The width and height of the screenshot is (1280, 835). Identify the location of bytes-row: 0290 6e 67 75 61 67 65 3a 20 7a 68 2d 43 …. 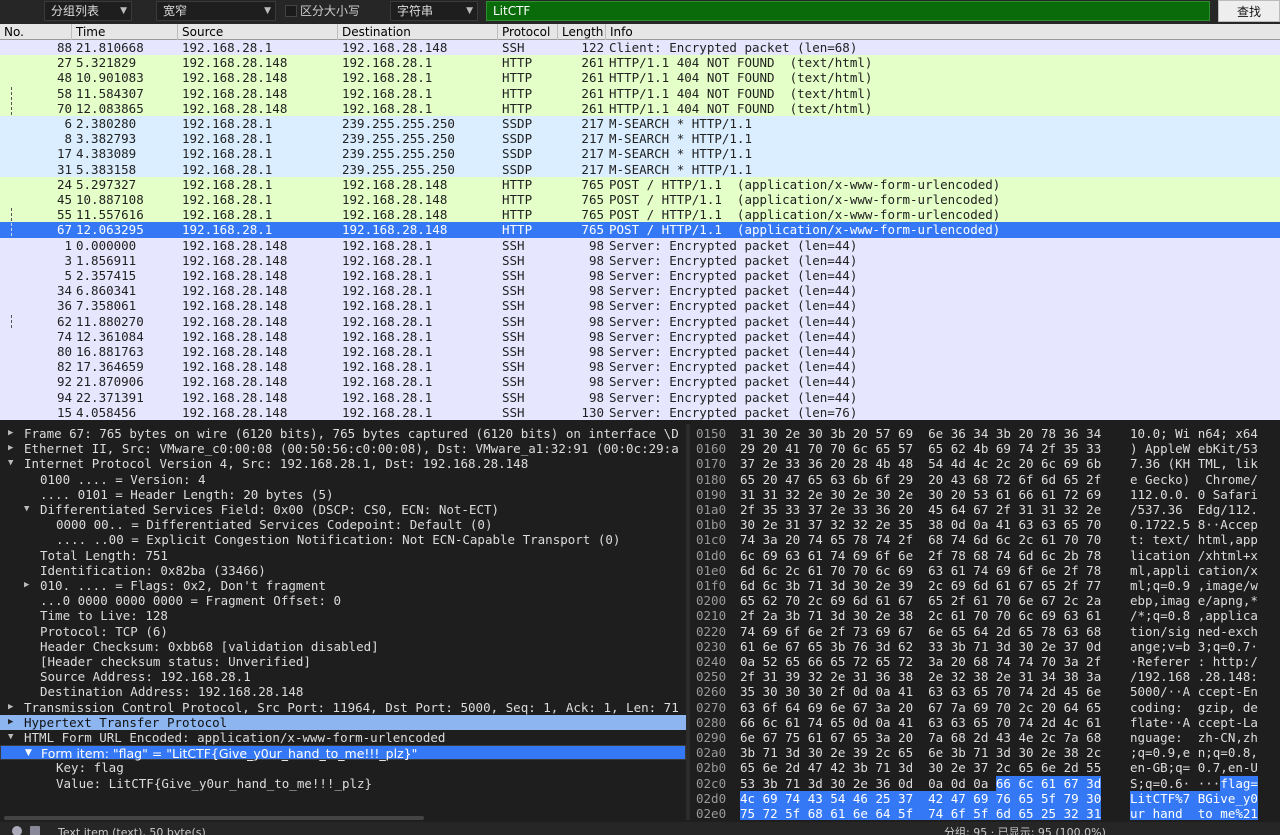
(985, 737).